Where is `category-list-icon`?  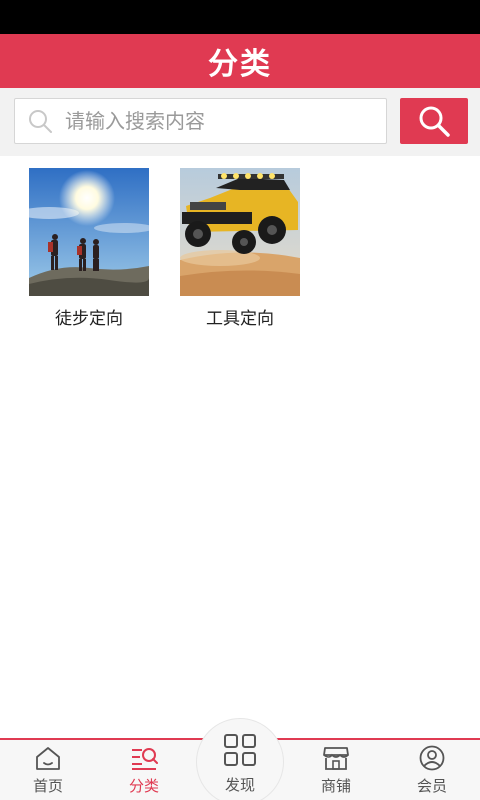
category-list-icon is located at coordinates (145, 759).